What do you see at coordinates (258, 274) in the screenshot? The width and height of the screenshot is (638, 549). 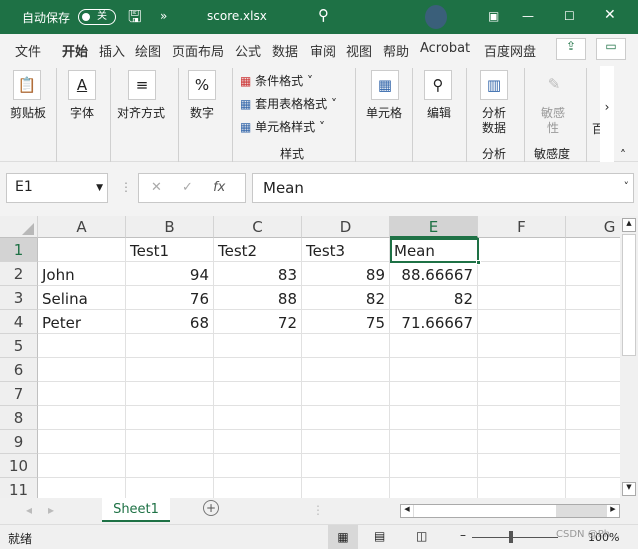 I see `cell: 83` at bounding box center [258, 274].